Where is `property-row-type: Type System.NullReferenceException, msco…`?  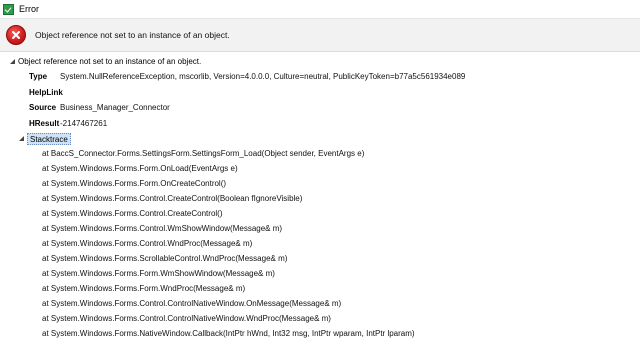 property-row-type: Type System.NullReferenceException, msco… is located at coordinates (320, 77).